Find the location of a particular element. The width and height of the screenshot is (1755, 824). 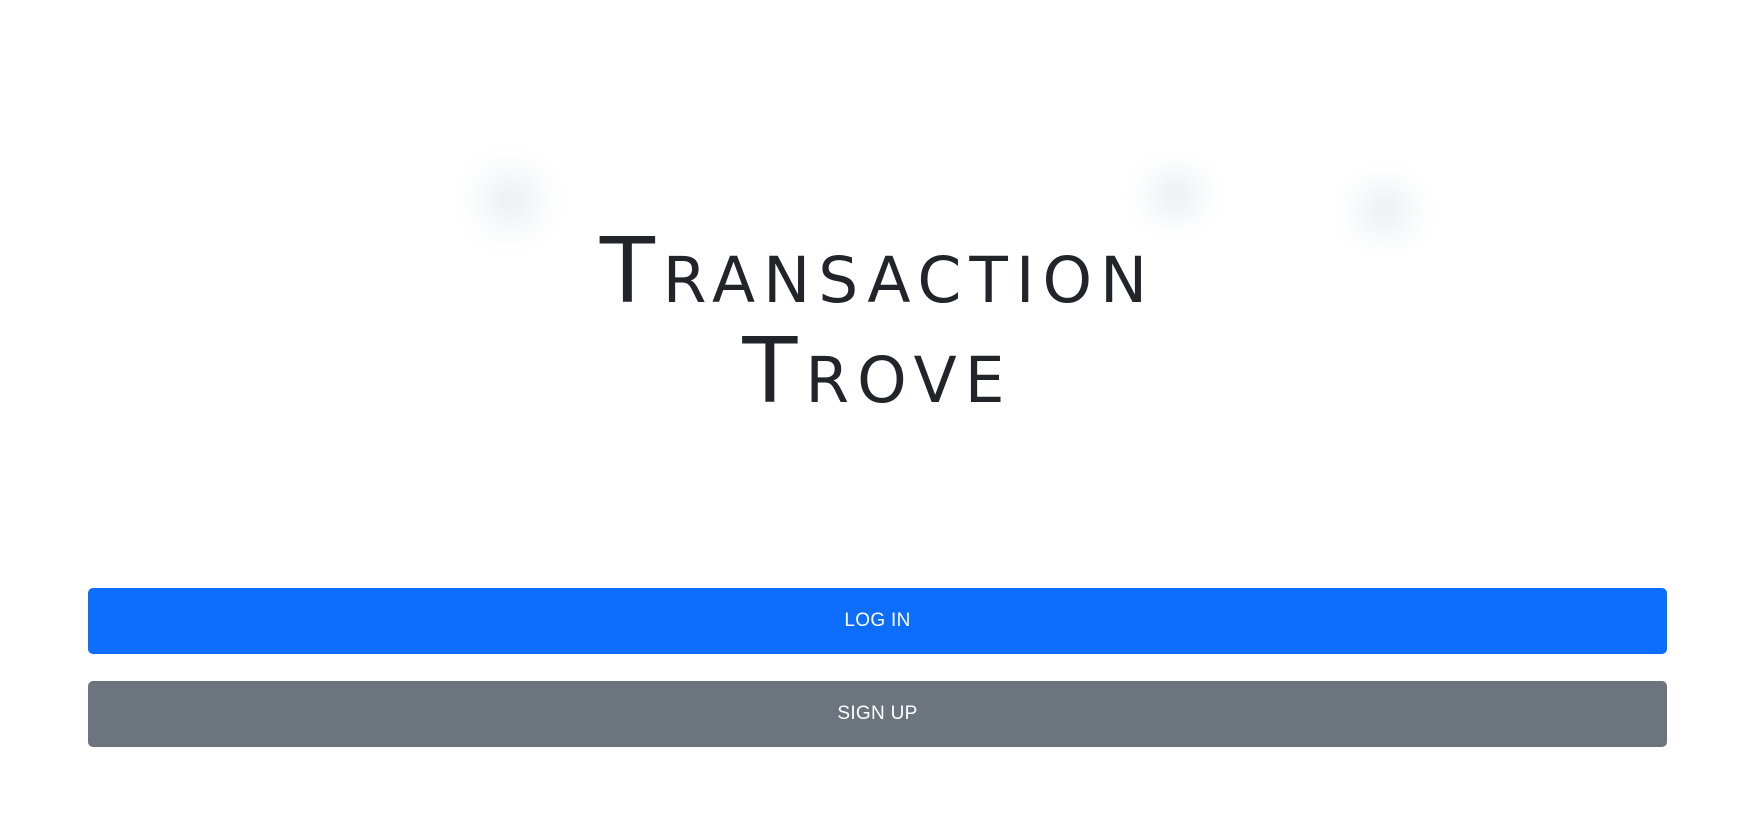

login-button: LOG IN is located at coordinates (877, 621).